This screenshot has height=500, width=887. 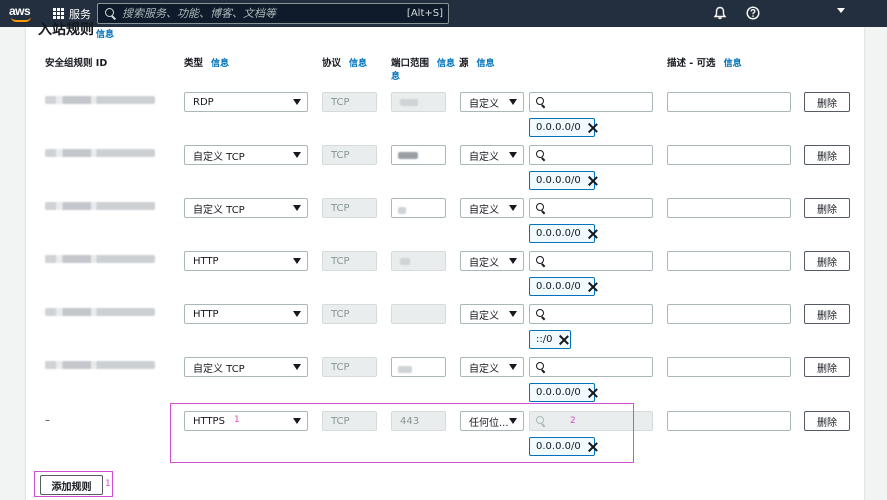 I want to click on port-info-link-wrap: 息, so click(x=395, y=75).